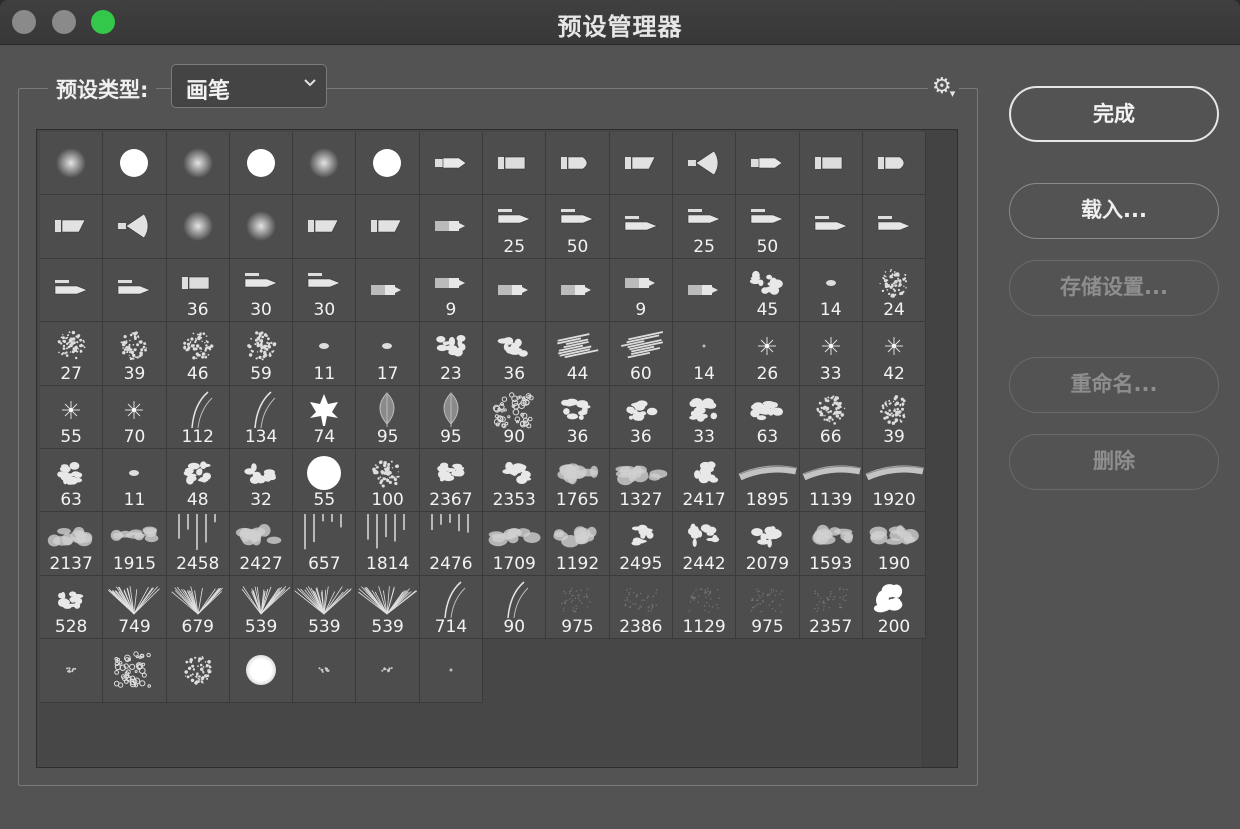 Image resolution: width=1240 pixels, height=829 pixels. I want to click on brush-preset-cell: 26, so click(768, 354).